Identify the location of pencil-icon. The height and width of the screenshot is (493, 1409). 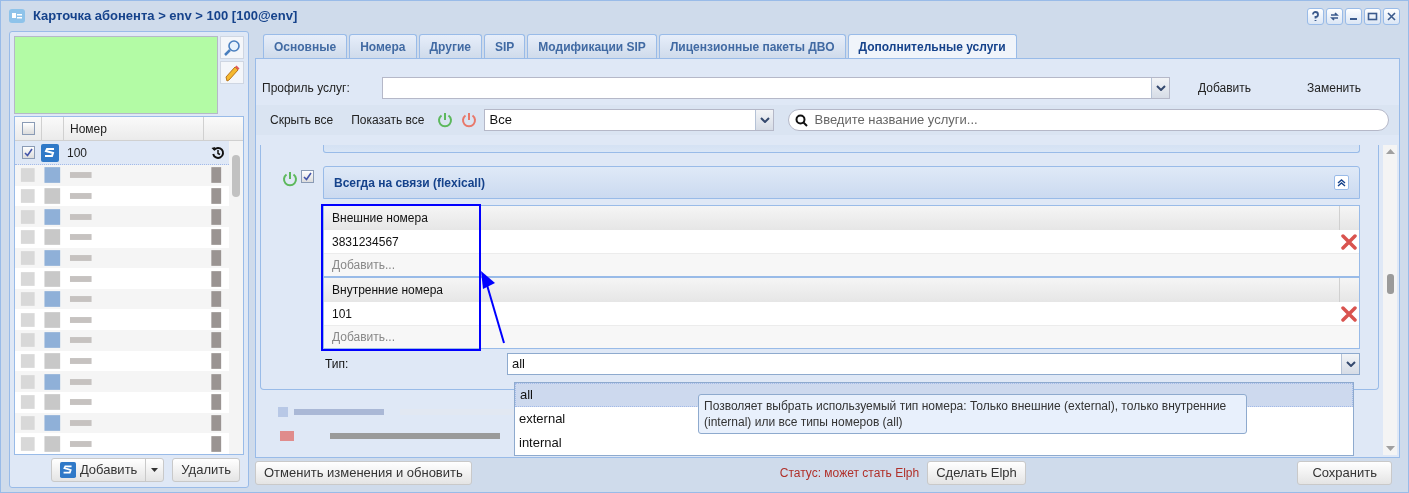
(232, 72).